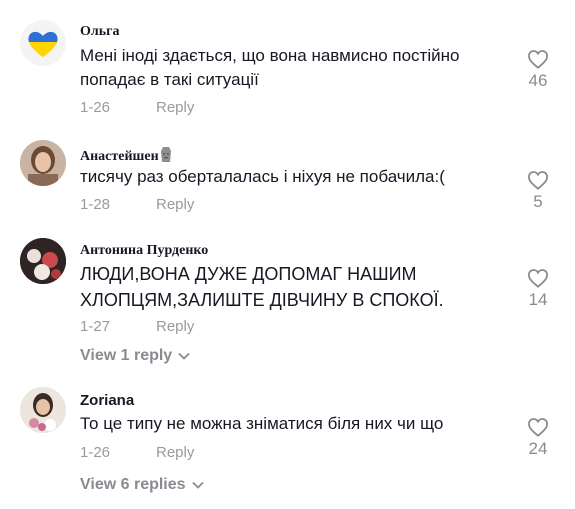 The height and width of the screenshot is (509, 575). I want to click on comment-meta: 1-27 Reply, so click(137, 326).